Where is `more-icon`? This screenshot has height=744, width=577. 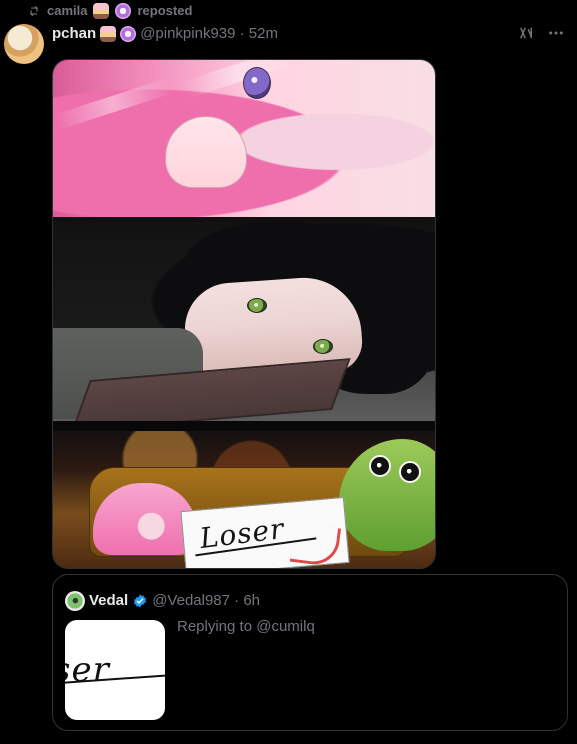
more-icon is located at coordinates (556, 33).